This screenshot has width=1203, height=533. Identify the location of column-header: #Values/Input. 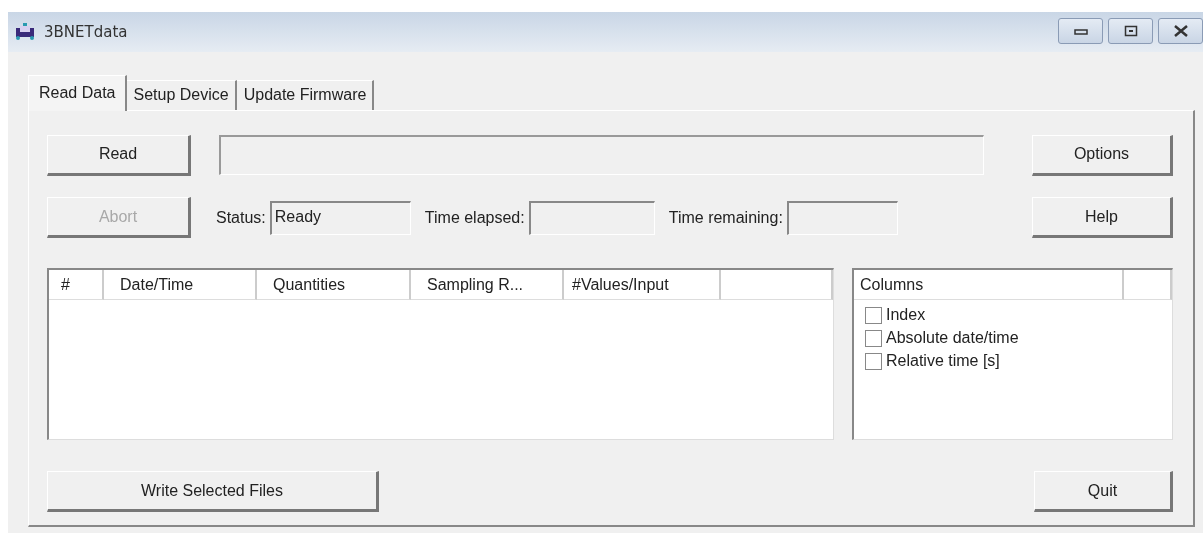
(642, 285).